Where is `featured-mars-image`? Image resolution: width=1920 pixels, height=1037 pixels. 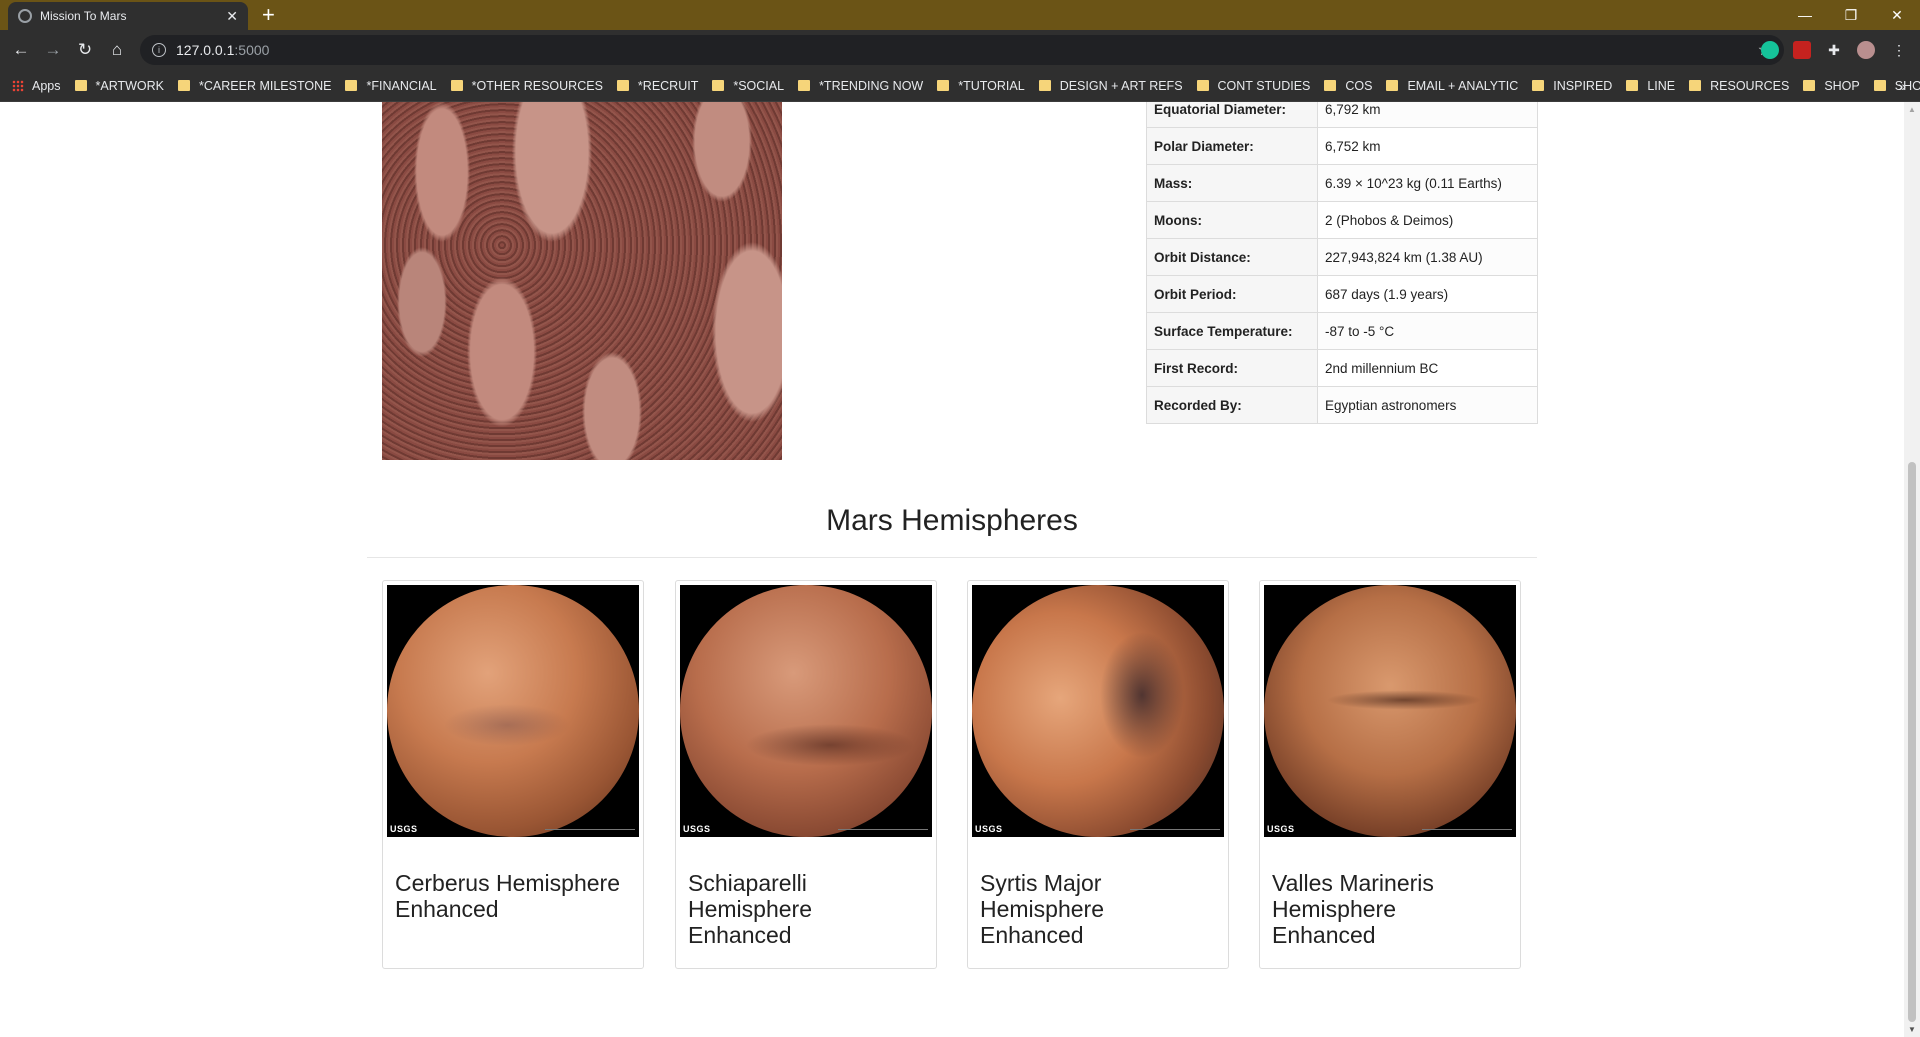
featured-mars-image is located at coordinates (582, 281).